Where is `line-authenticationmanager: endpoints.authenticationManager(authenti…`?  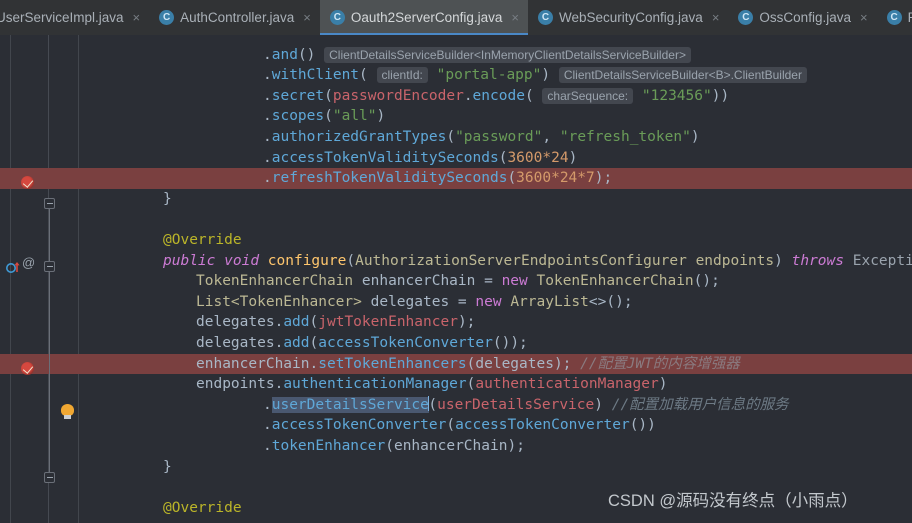 line-authenticationmanager: endpoints.authenticationManager(authenti… is located at coordinates (456, 384).